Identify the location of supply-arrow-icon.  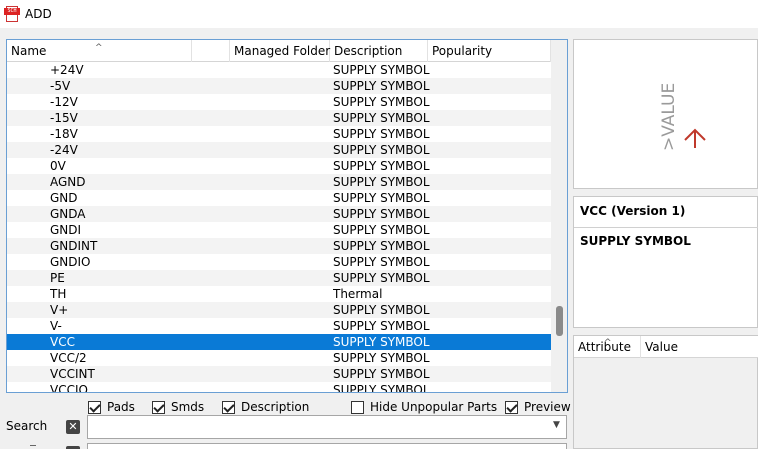
(695, 138).